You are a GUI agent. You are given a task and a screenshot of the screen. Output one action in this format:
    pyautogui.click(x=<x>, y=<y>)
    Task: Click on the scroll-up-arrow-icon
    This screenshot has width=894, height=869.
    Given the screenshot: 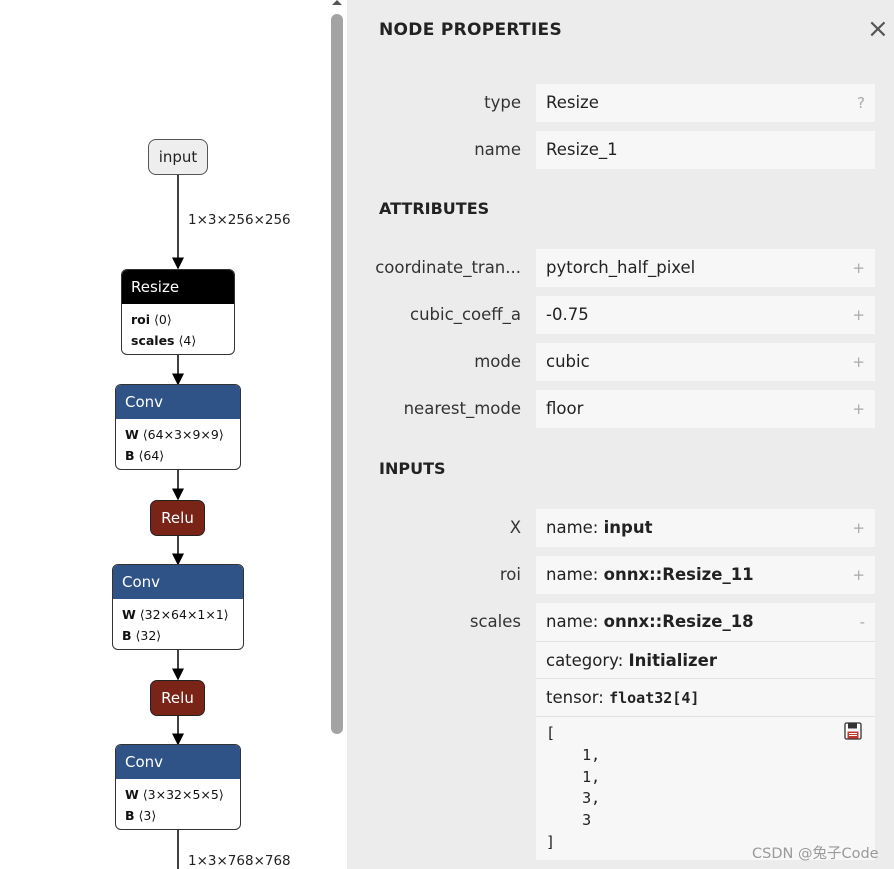 What is the action you would take?
    pyautogui.click(x=337, y=2)
    